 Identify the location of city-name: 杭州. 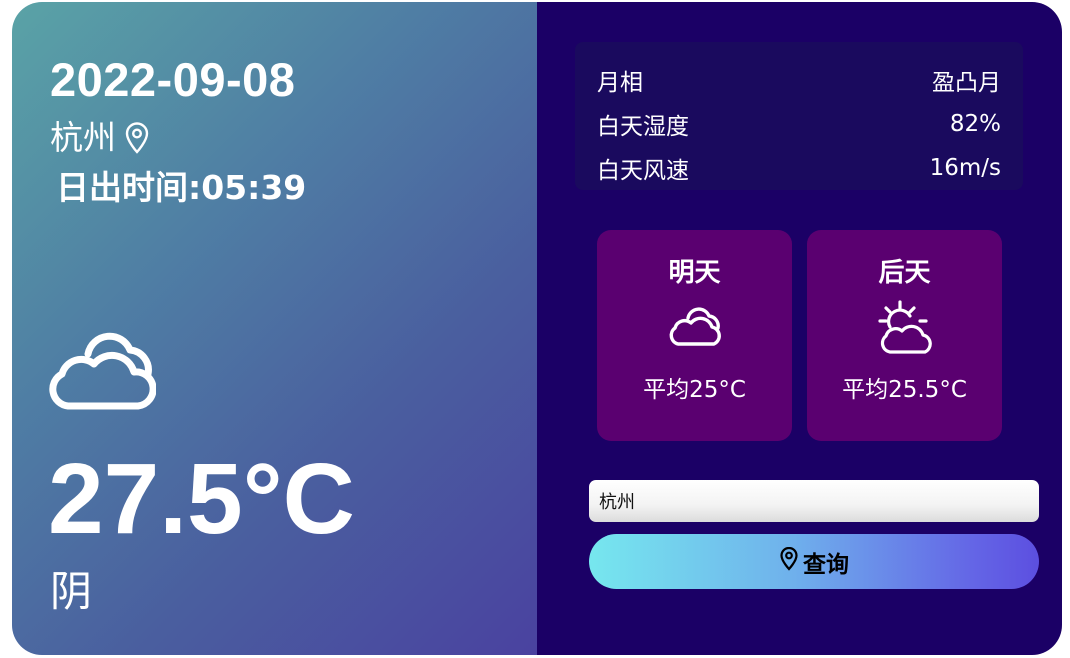
(83, 137).